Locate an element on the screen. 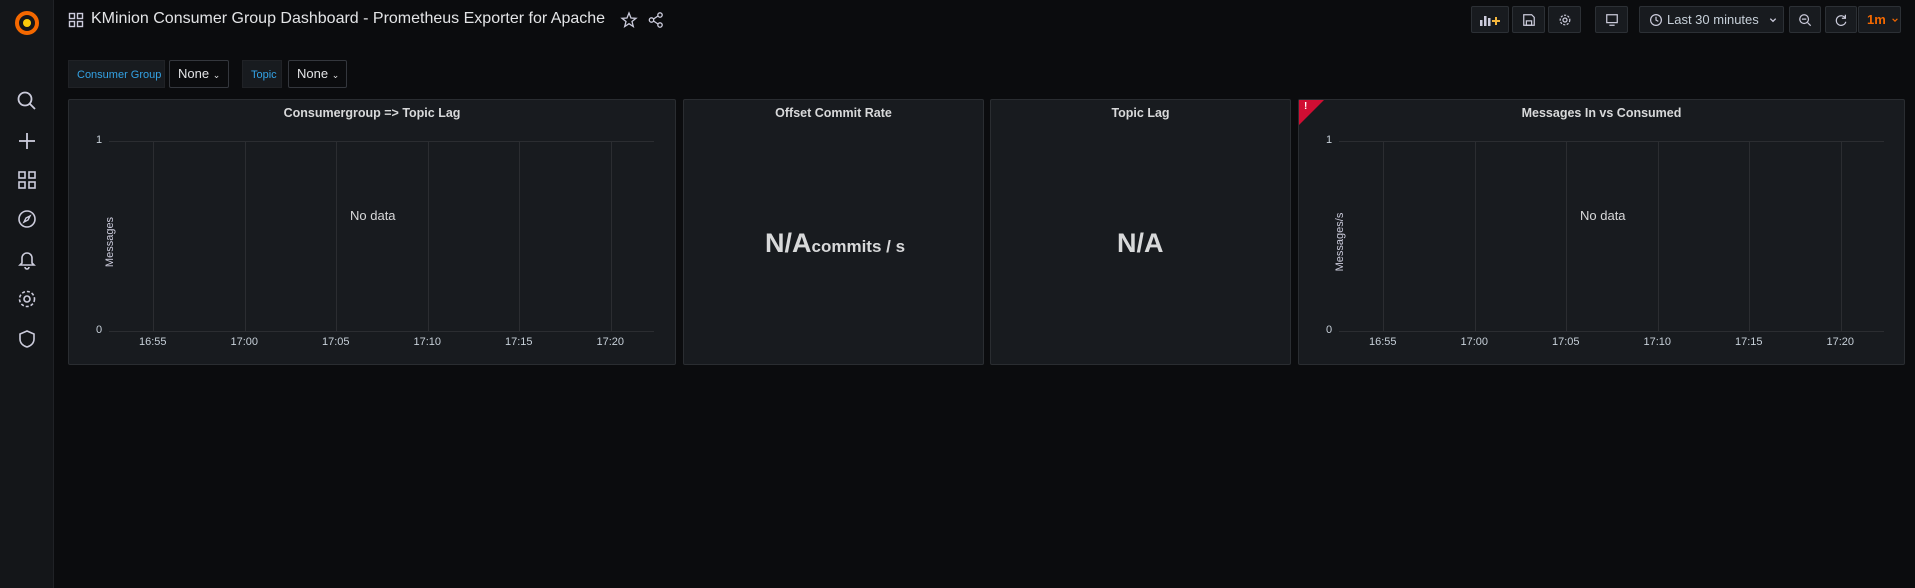 The height and width of the screenshot is (588, 1915). time-range-label: Last 30 minutes is located at coordinates (1713, 19).